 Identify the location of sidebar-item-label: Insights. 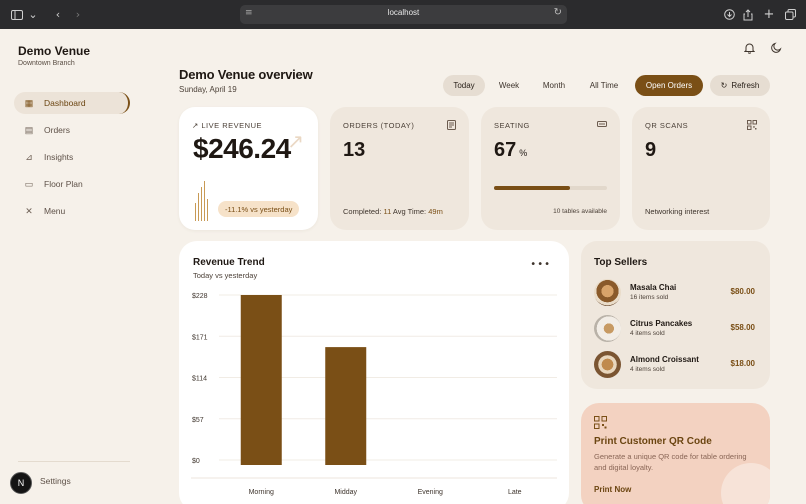
(59, 157).